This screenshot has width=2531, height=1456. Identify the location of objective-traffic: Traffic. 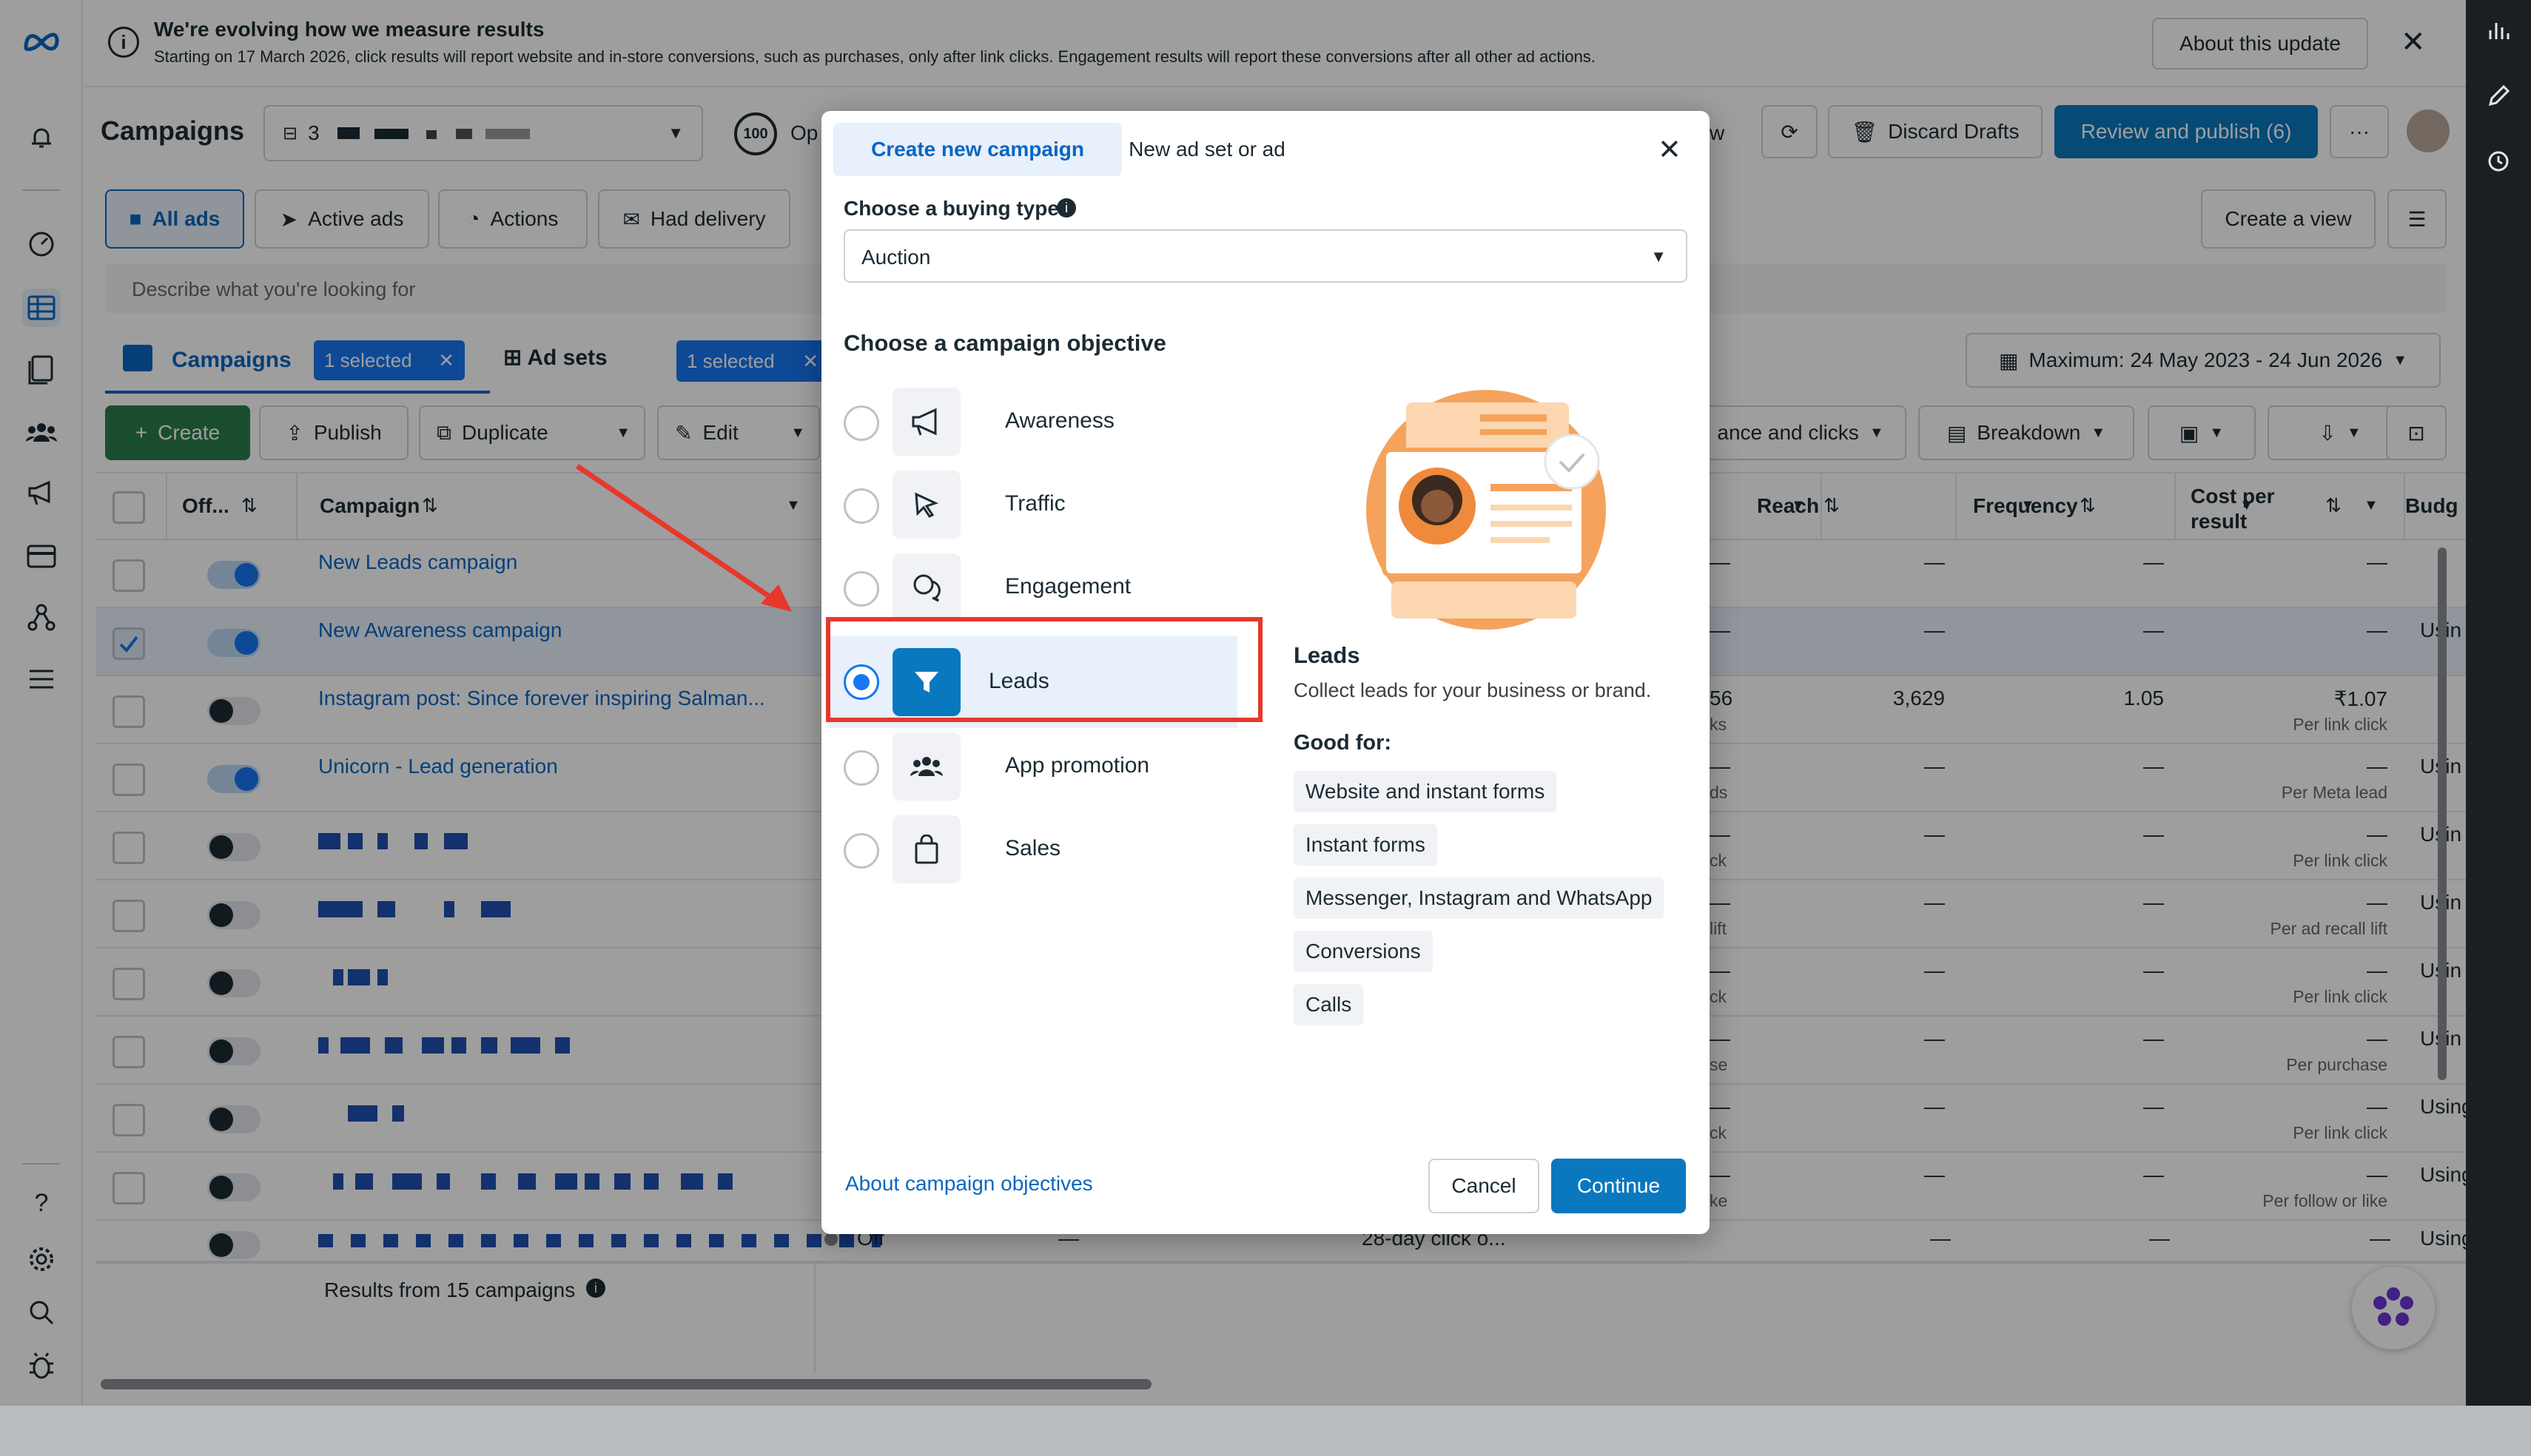
(1051, 506).